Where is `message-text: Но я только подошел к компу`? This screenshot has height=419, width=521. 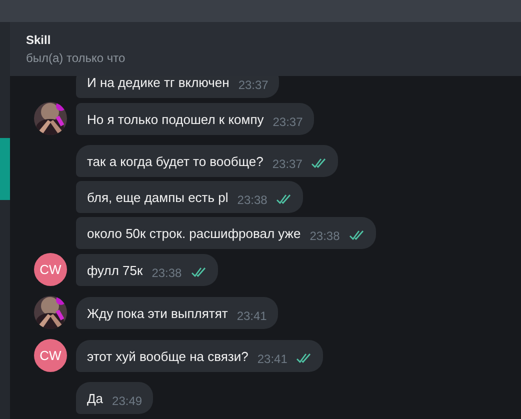 message-text: Но я только подошел к компу is located at coordinates (175, 119).